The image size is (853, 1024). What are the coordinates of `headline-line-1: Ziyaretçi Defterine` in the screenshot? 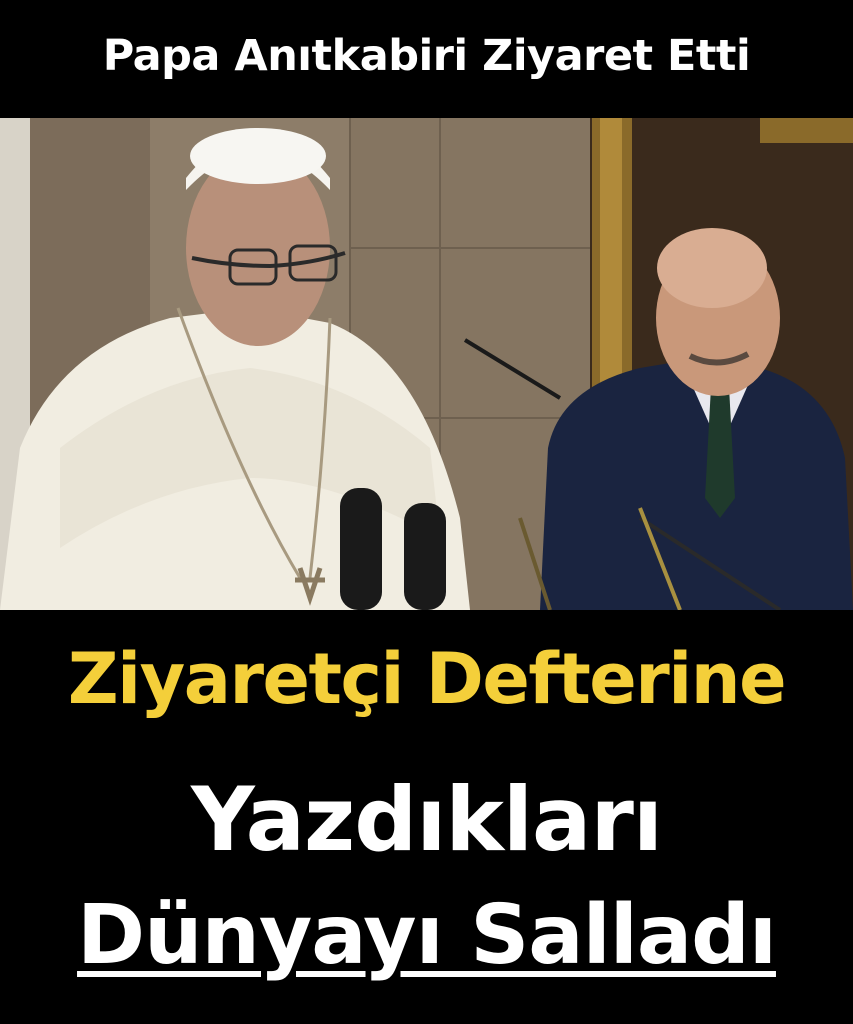 It's located at (427, 679).